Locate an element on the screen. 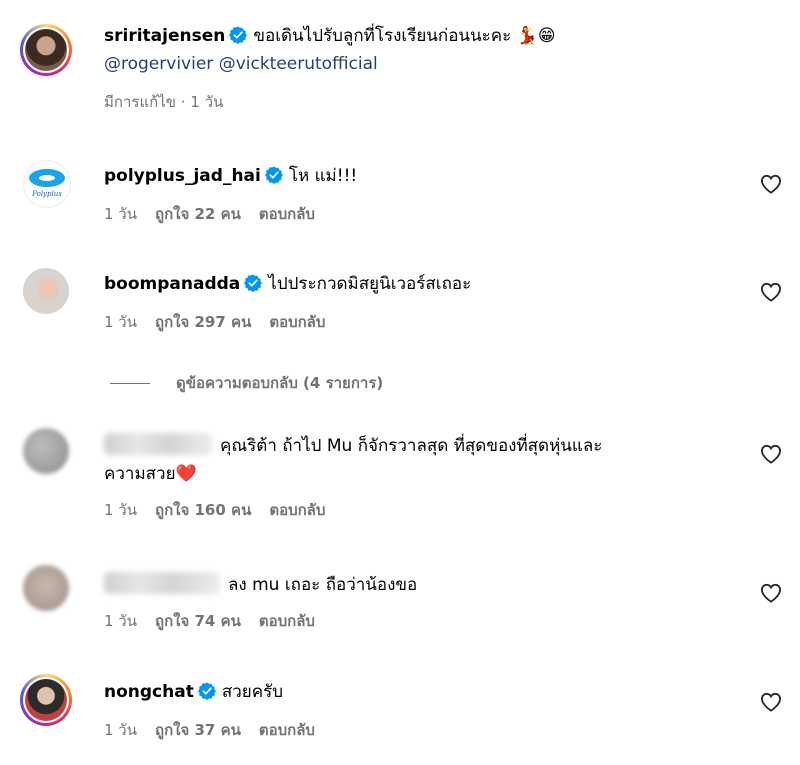  mention-link: @vickteerutofficial is located at coordinates (298, 64).